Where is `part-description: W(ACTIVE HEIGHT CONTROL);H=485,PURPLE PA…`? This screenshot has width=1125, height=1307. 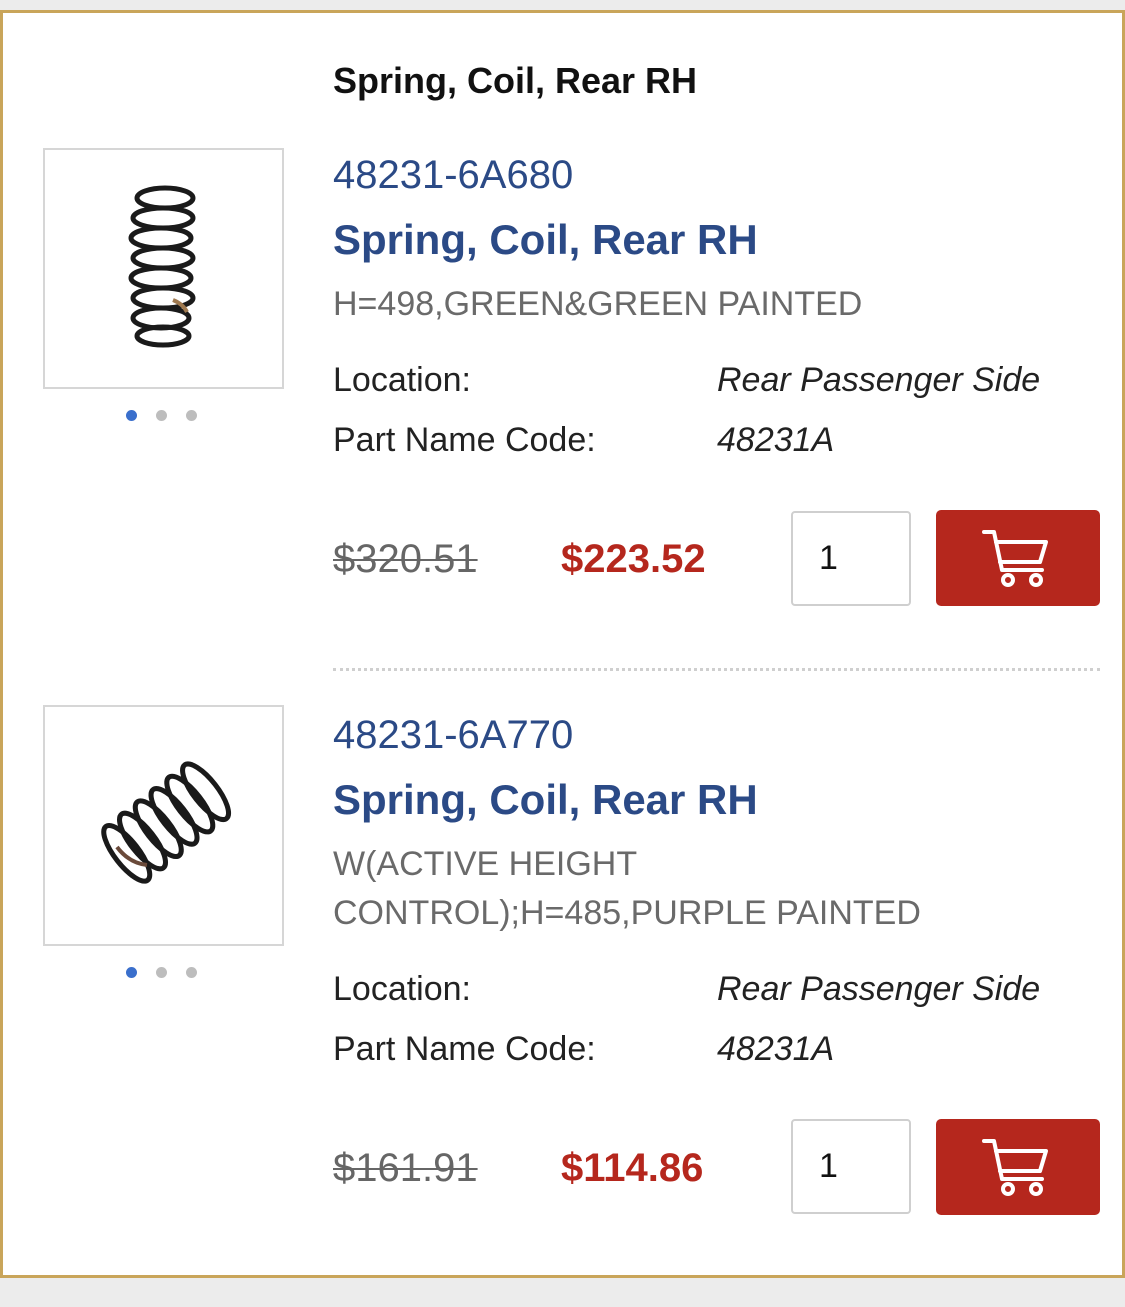
part-description: W(ACTIVE HEIGHT CONTROL);H=485,PURPLE PA… is located at coordinates (627, 888).